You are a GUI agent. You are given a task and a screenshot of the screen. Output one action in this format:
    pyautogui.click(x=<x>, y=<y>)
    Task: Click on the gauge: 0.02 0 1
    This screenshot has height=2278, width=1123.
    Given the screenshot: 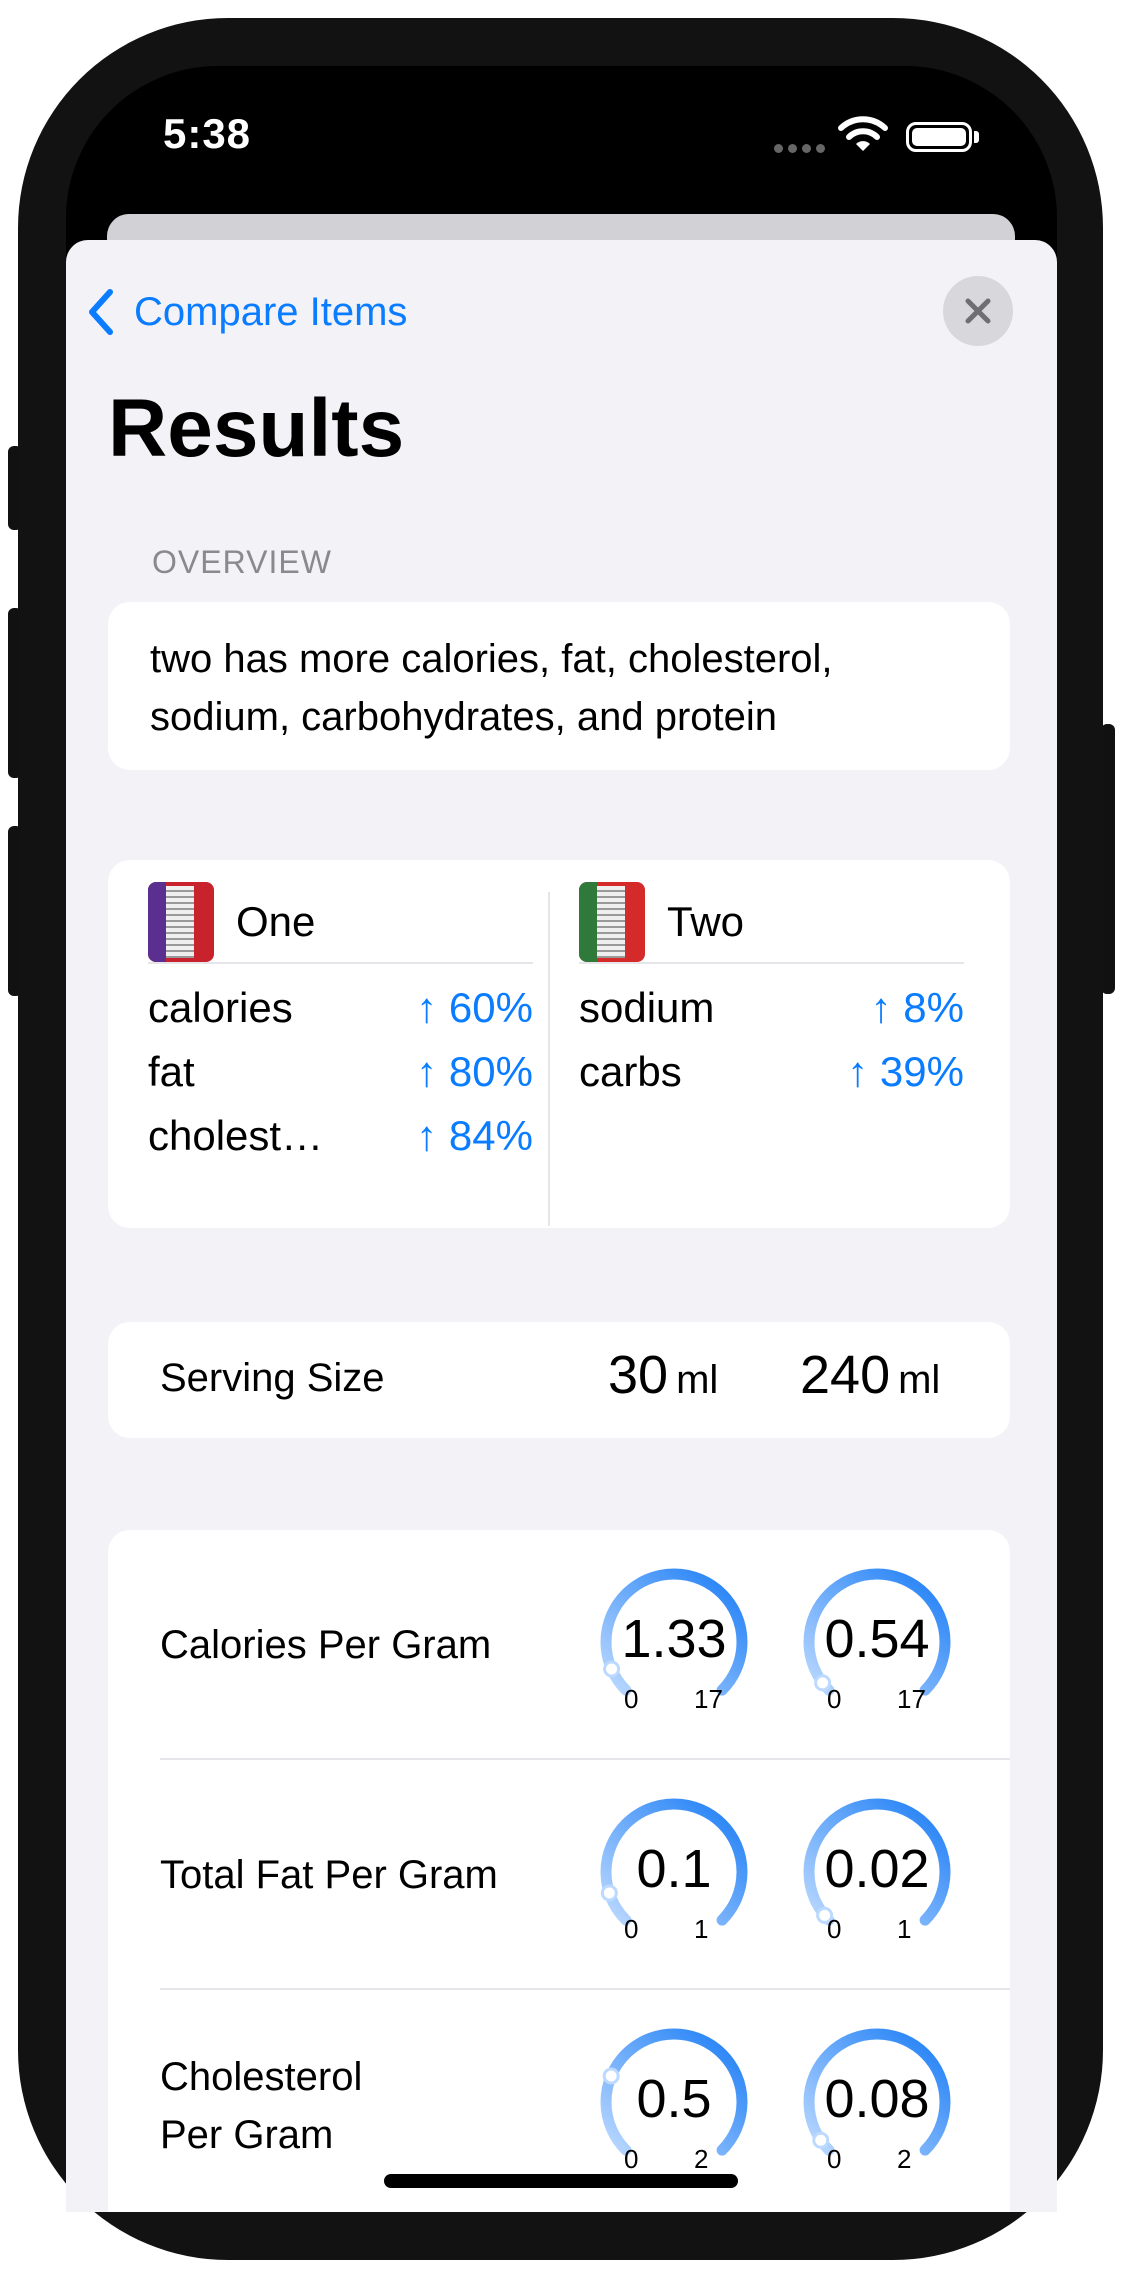 What is the action you would take?
    pyautogui.click(x=877, y=1872)
    